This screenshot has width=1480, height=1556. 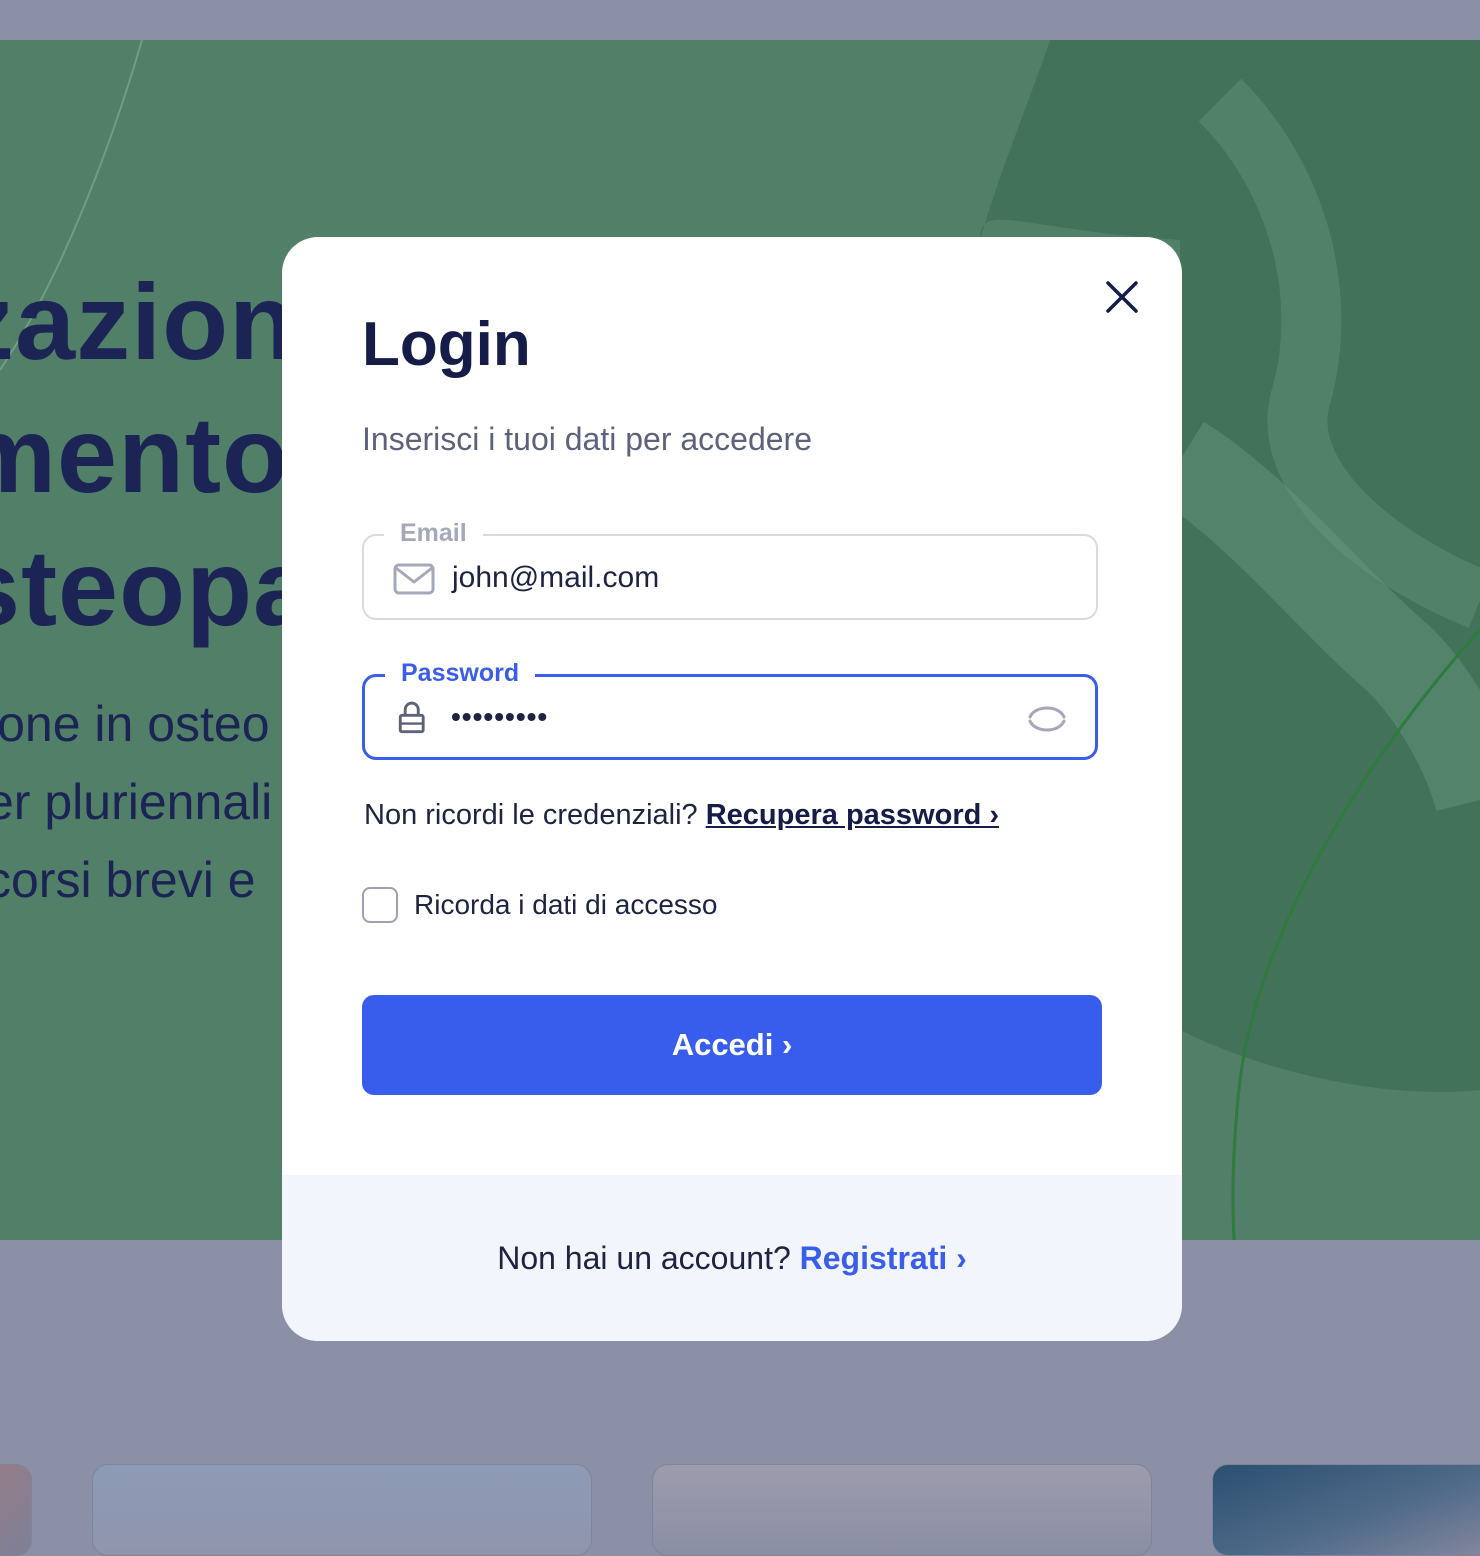 I want to click on password-value: •••••••••, so click(x=499, y=717).